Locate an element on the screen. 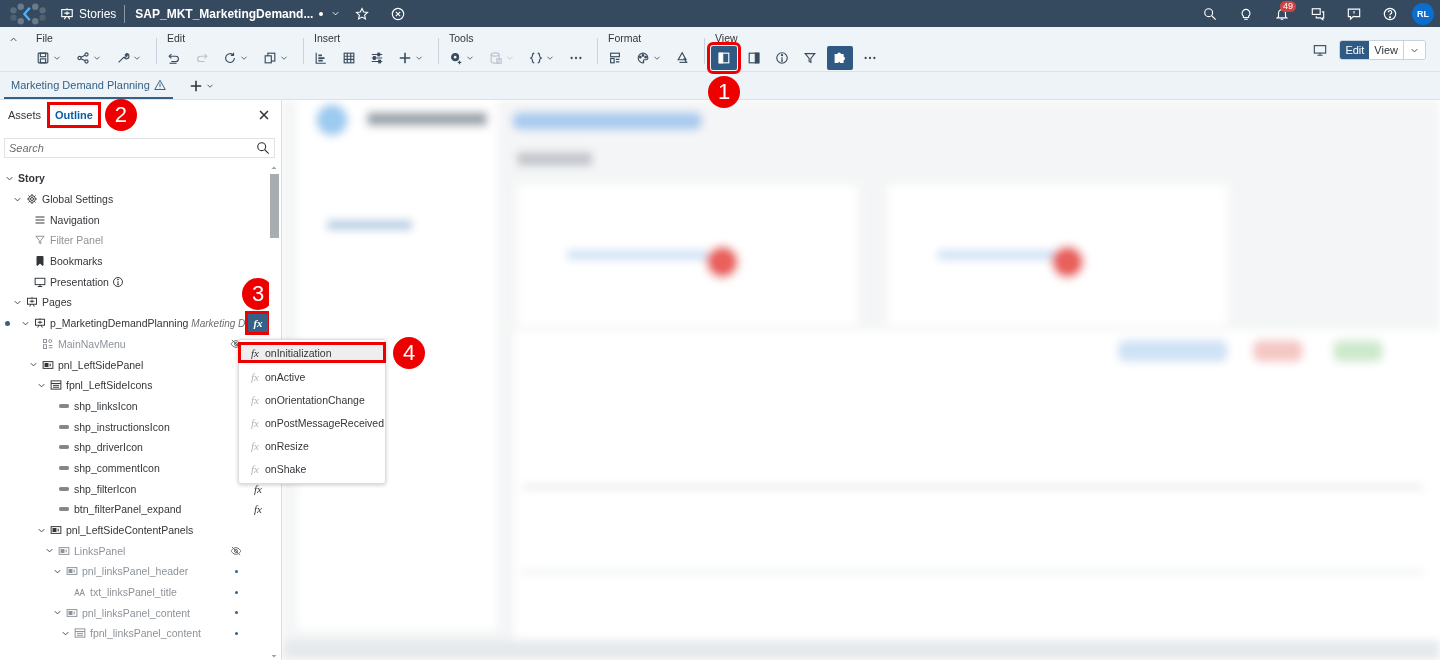 This screenshot has height=660, width=1440. tree-item: shp_filterIcon is located at coordinates (105, 488).